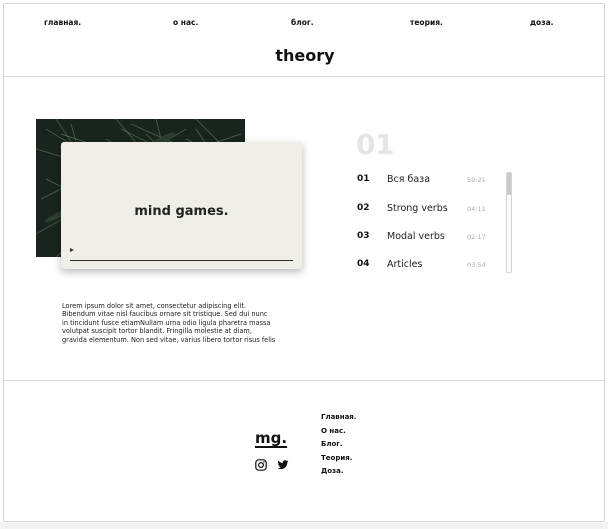 This screenshot has height=529, width=608. What do you see at coordinates (283, 463) in the screenshot?
I see `twitter-icon` at bounding box center [283, 463].